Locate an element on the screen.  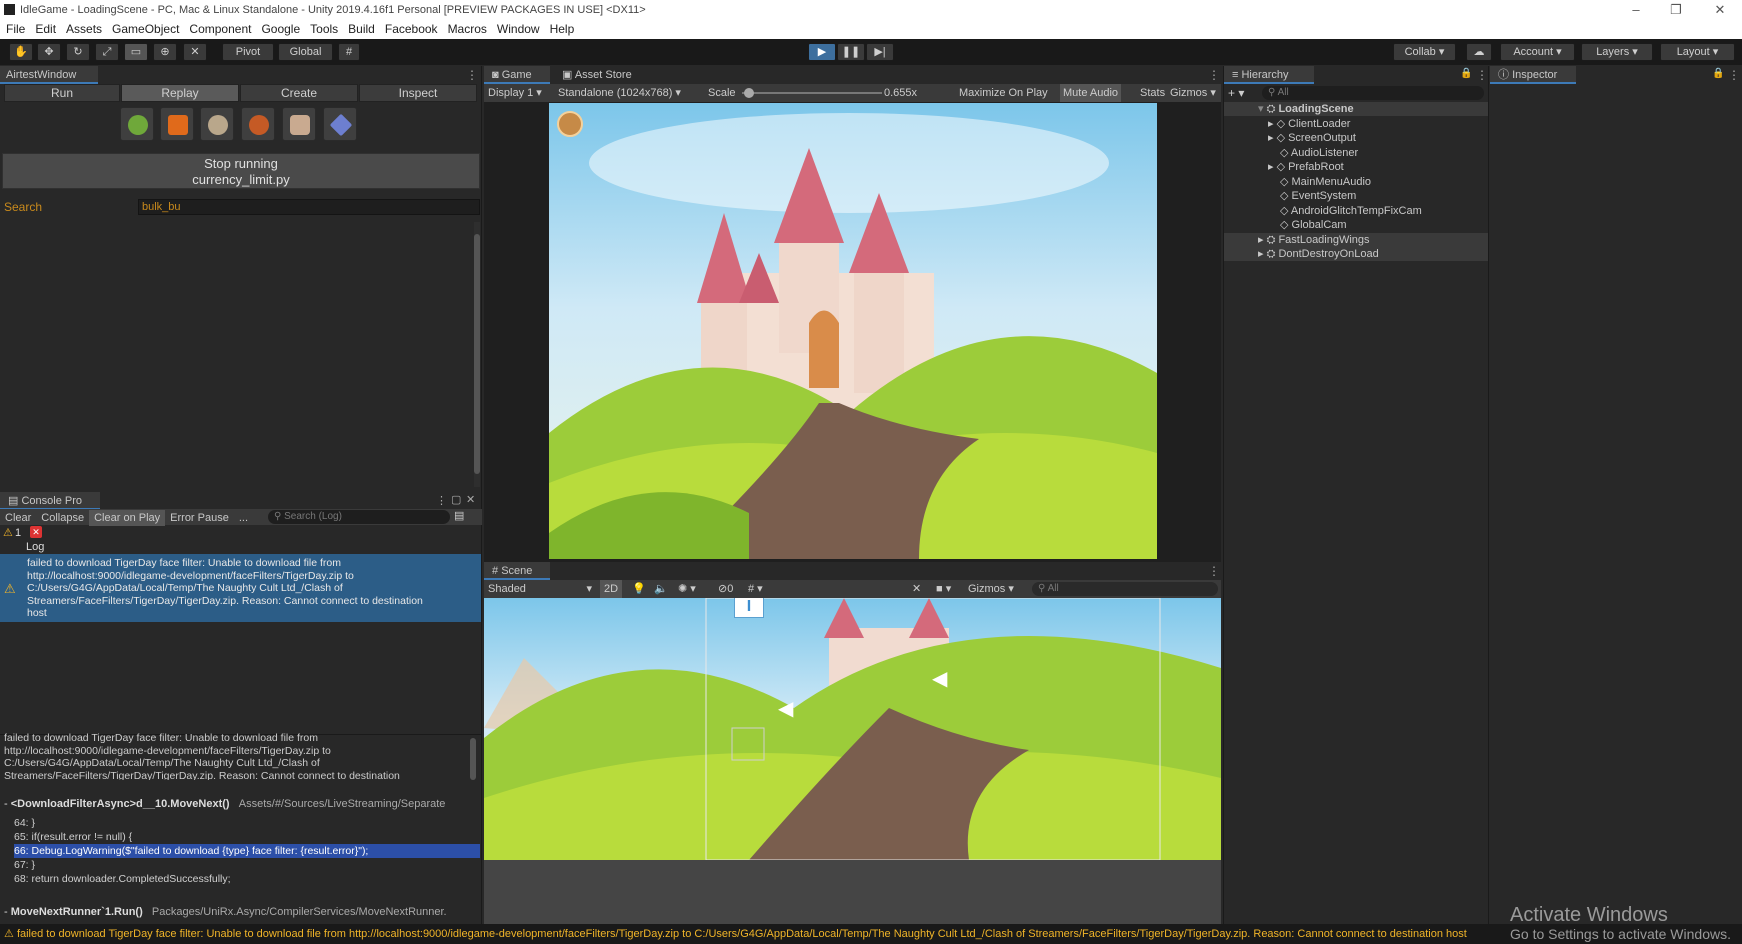
menu-build: Build is located at coordinates (360, 29).